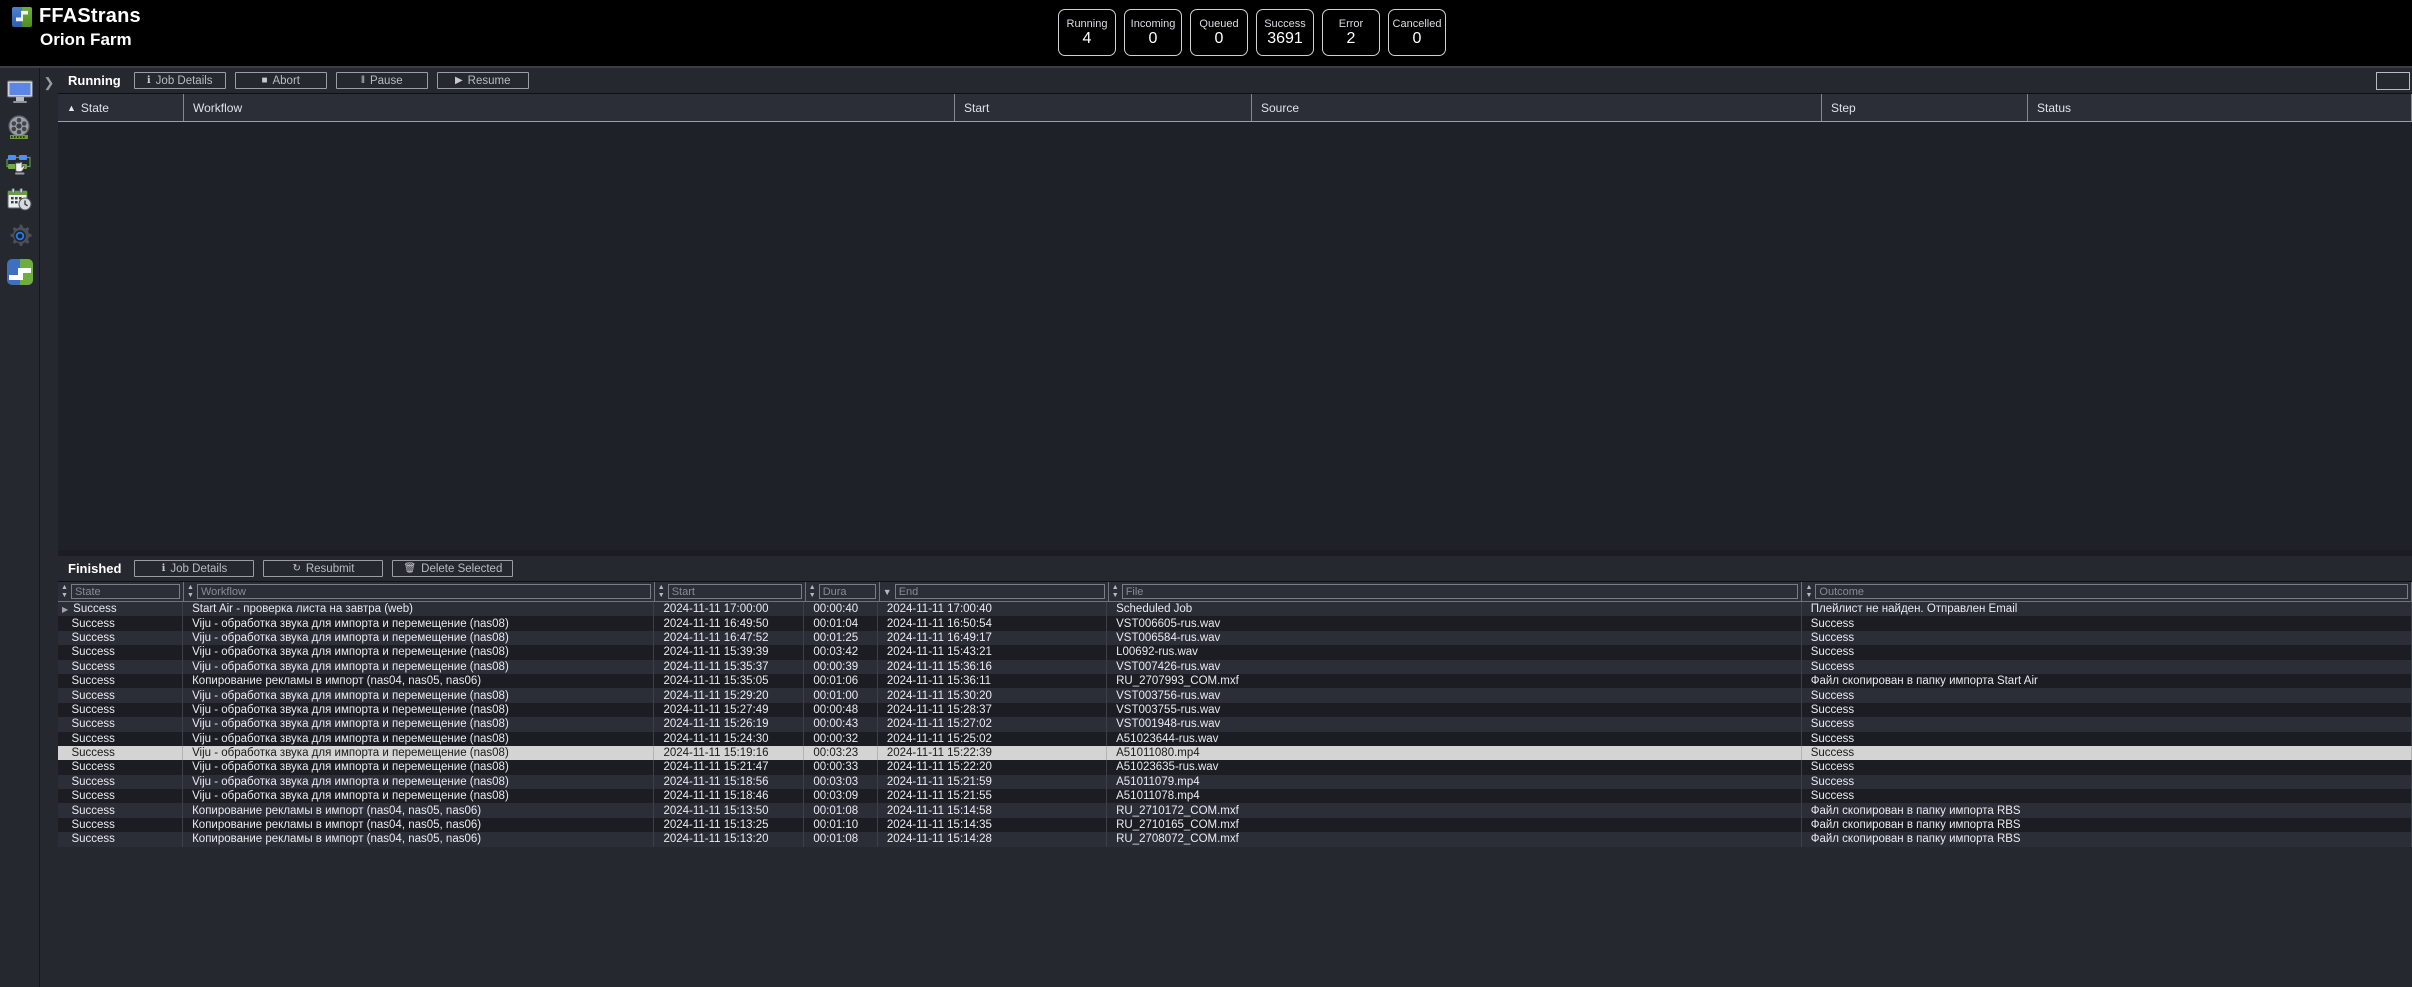 This screenshot has width=2412, height=987. What do you see at coordinates (2107, 810) in the screenshot?
I see `cell-outcome: Файл скопирован в папку импорта RBS` at bounding box center [2107, 810].